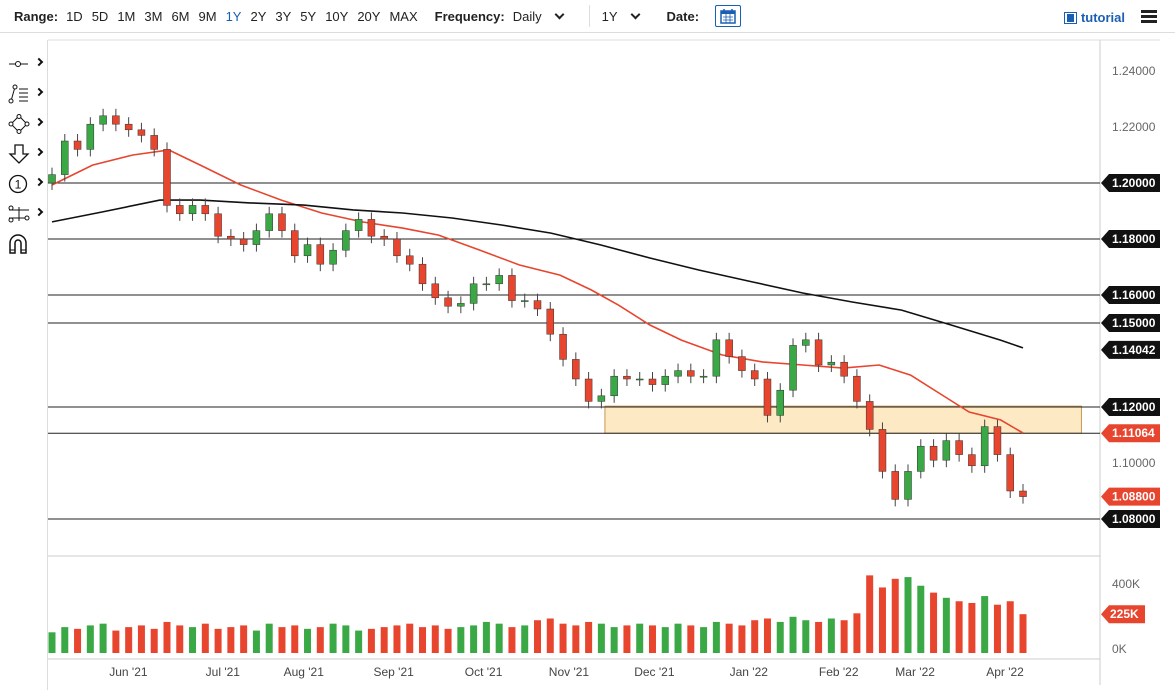  I want to click on range-2y: 2Y, so click(258, 16).